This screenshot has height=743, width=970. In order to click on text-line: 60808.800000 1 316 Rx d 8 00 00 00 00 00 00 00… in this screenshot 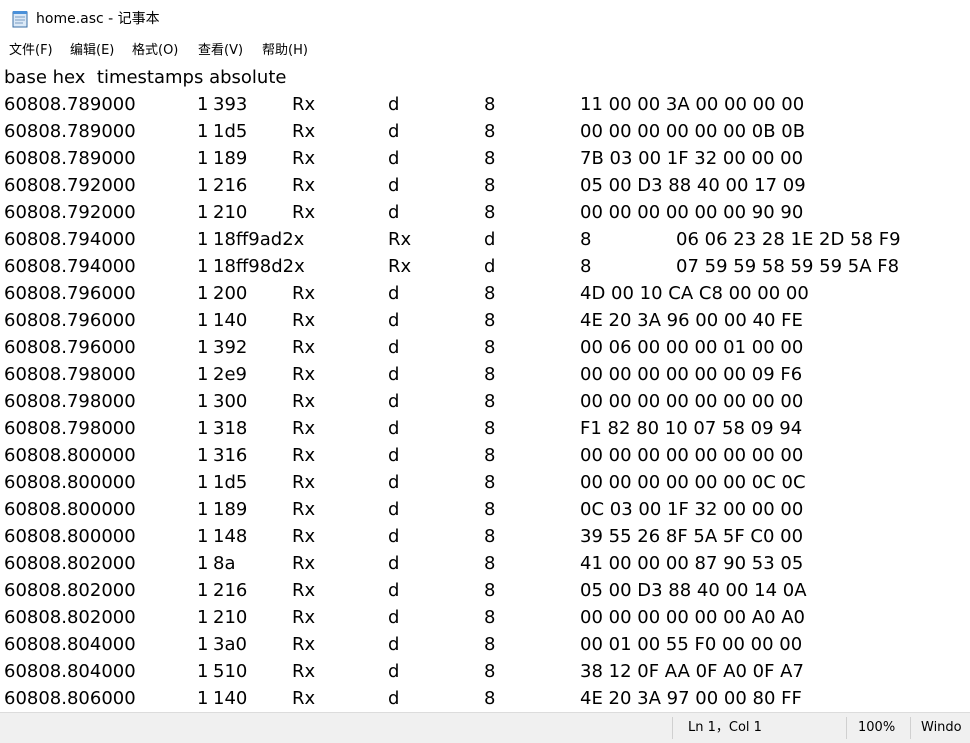, I will do `click(485, 455)`.